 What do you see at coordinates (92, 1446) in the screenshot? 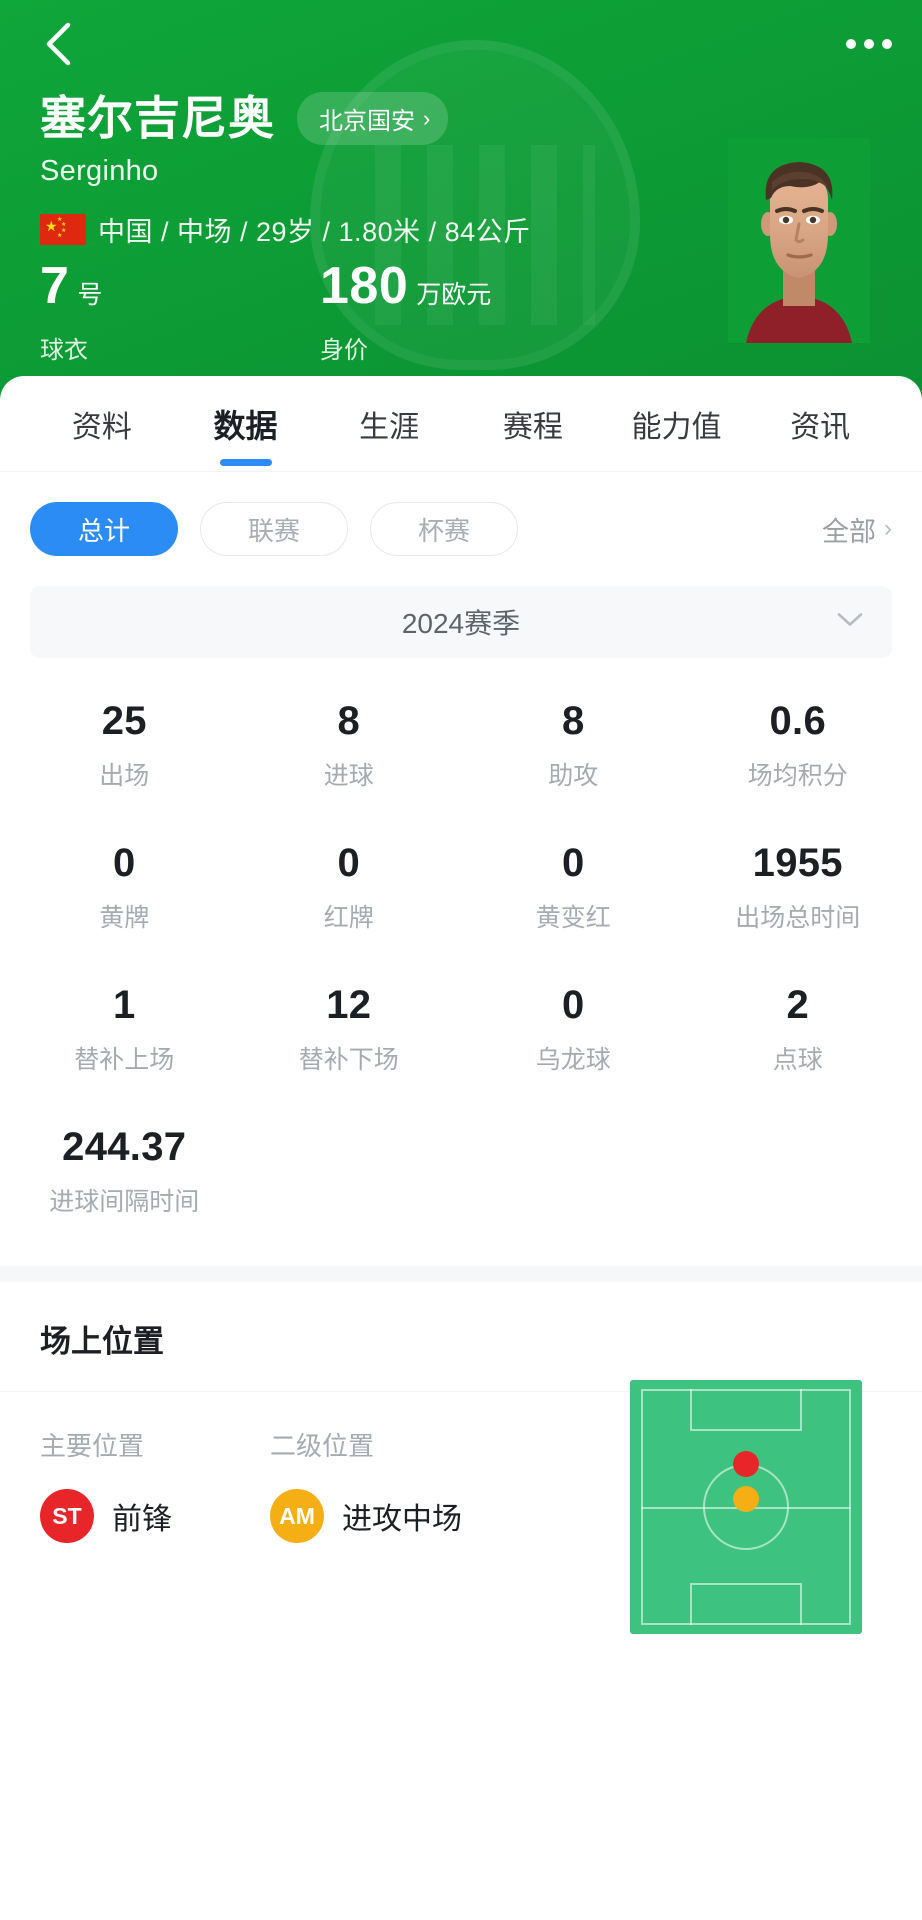
I see `primary-position-title: 主要位置` at bounding box center [92, 1446].